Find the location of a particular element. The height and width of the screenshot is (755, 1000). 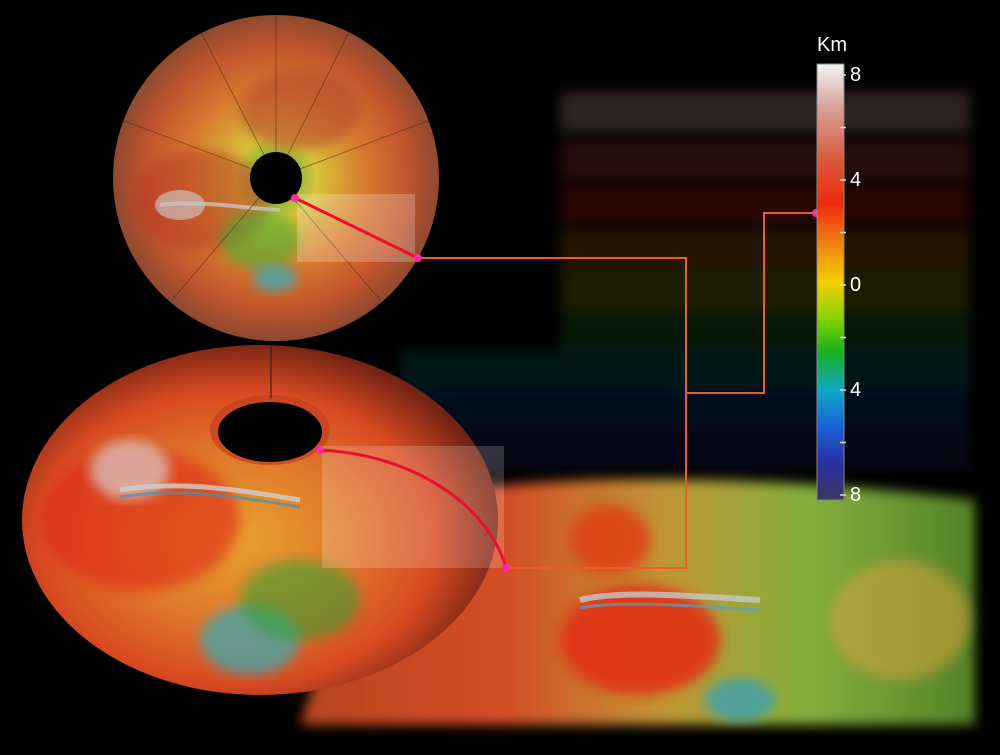

polar-disc-view is located at coordinates (276, 178).